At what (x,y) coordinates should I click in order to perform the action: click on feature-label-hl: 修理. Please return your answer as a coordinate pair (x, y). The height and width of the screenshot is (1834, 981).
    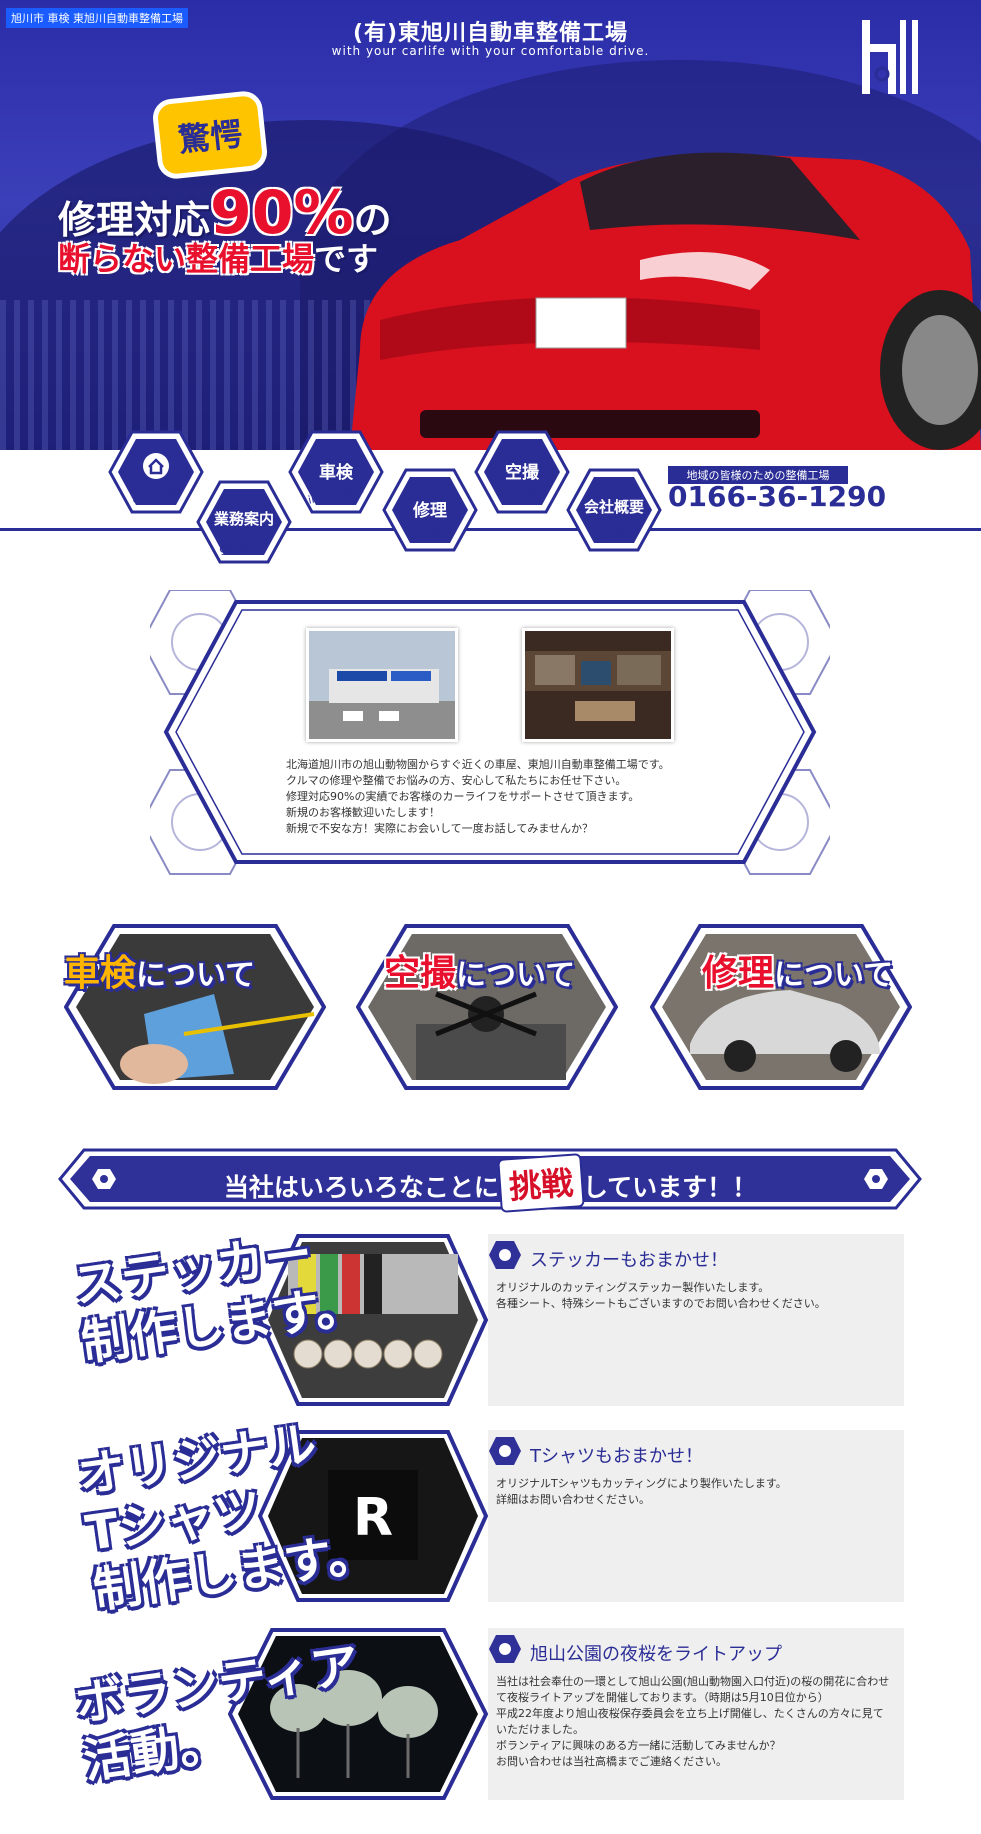
    Looking at the image, I should click on (738, 973).